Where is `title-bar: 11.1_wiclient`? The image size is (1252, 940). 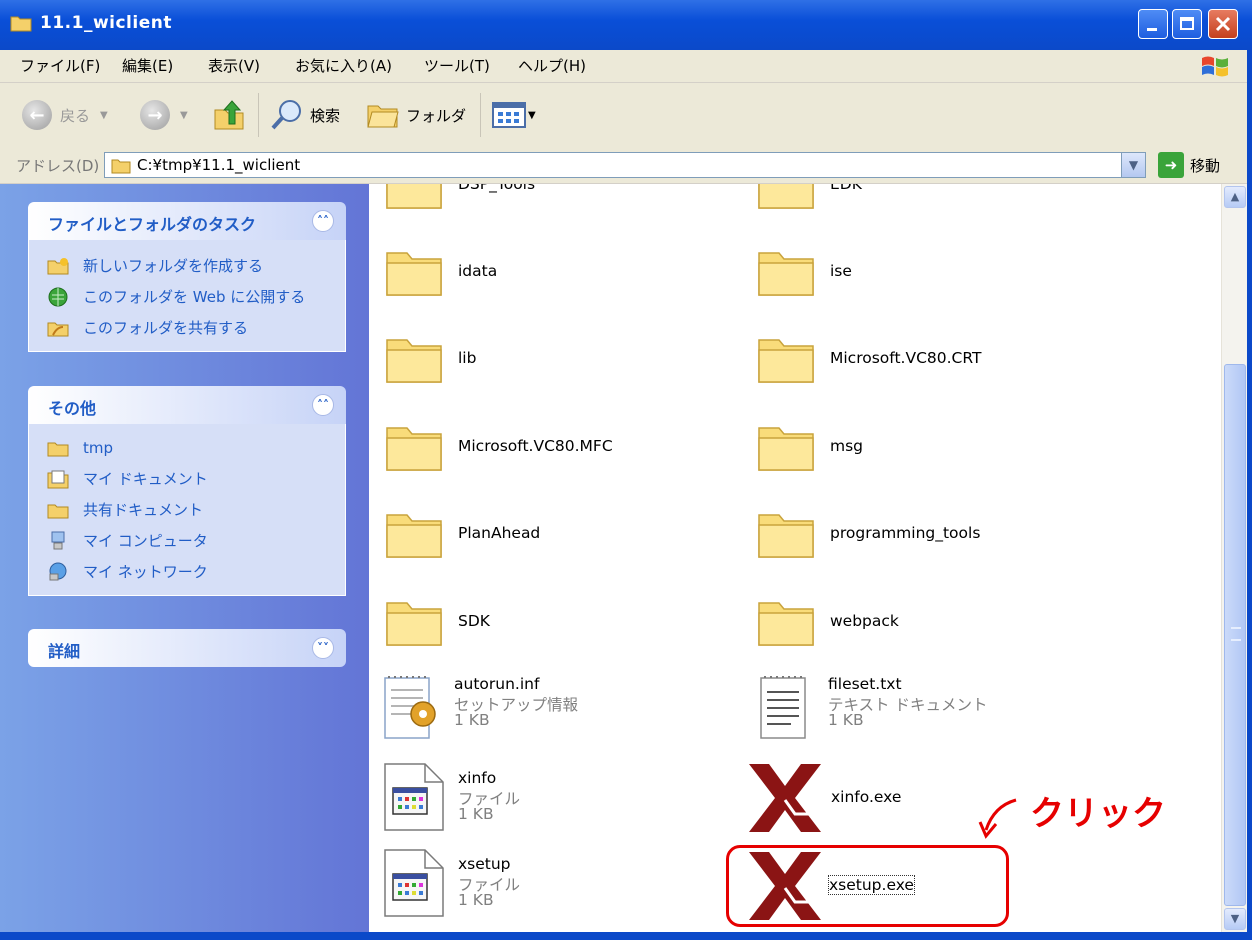
title-bar: 11.1_wiclient is located at coordinates (626, 25).